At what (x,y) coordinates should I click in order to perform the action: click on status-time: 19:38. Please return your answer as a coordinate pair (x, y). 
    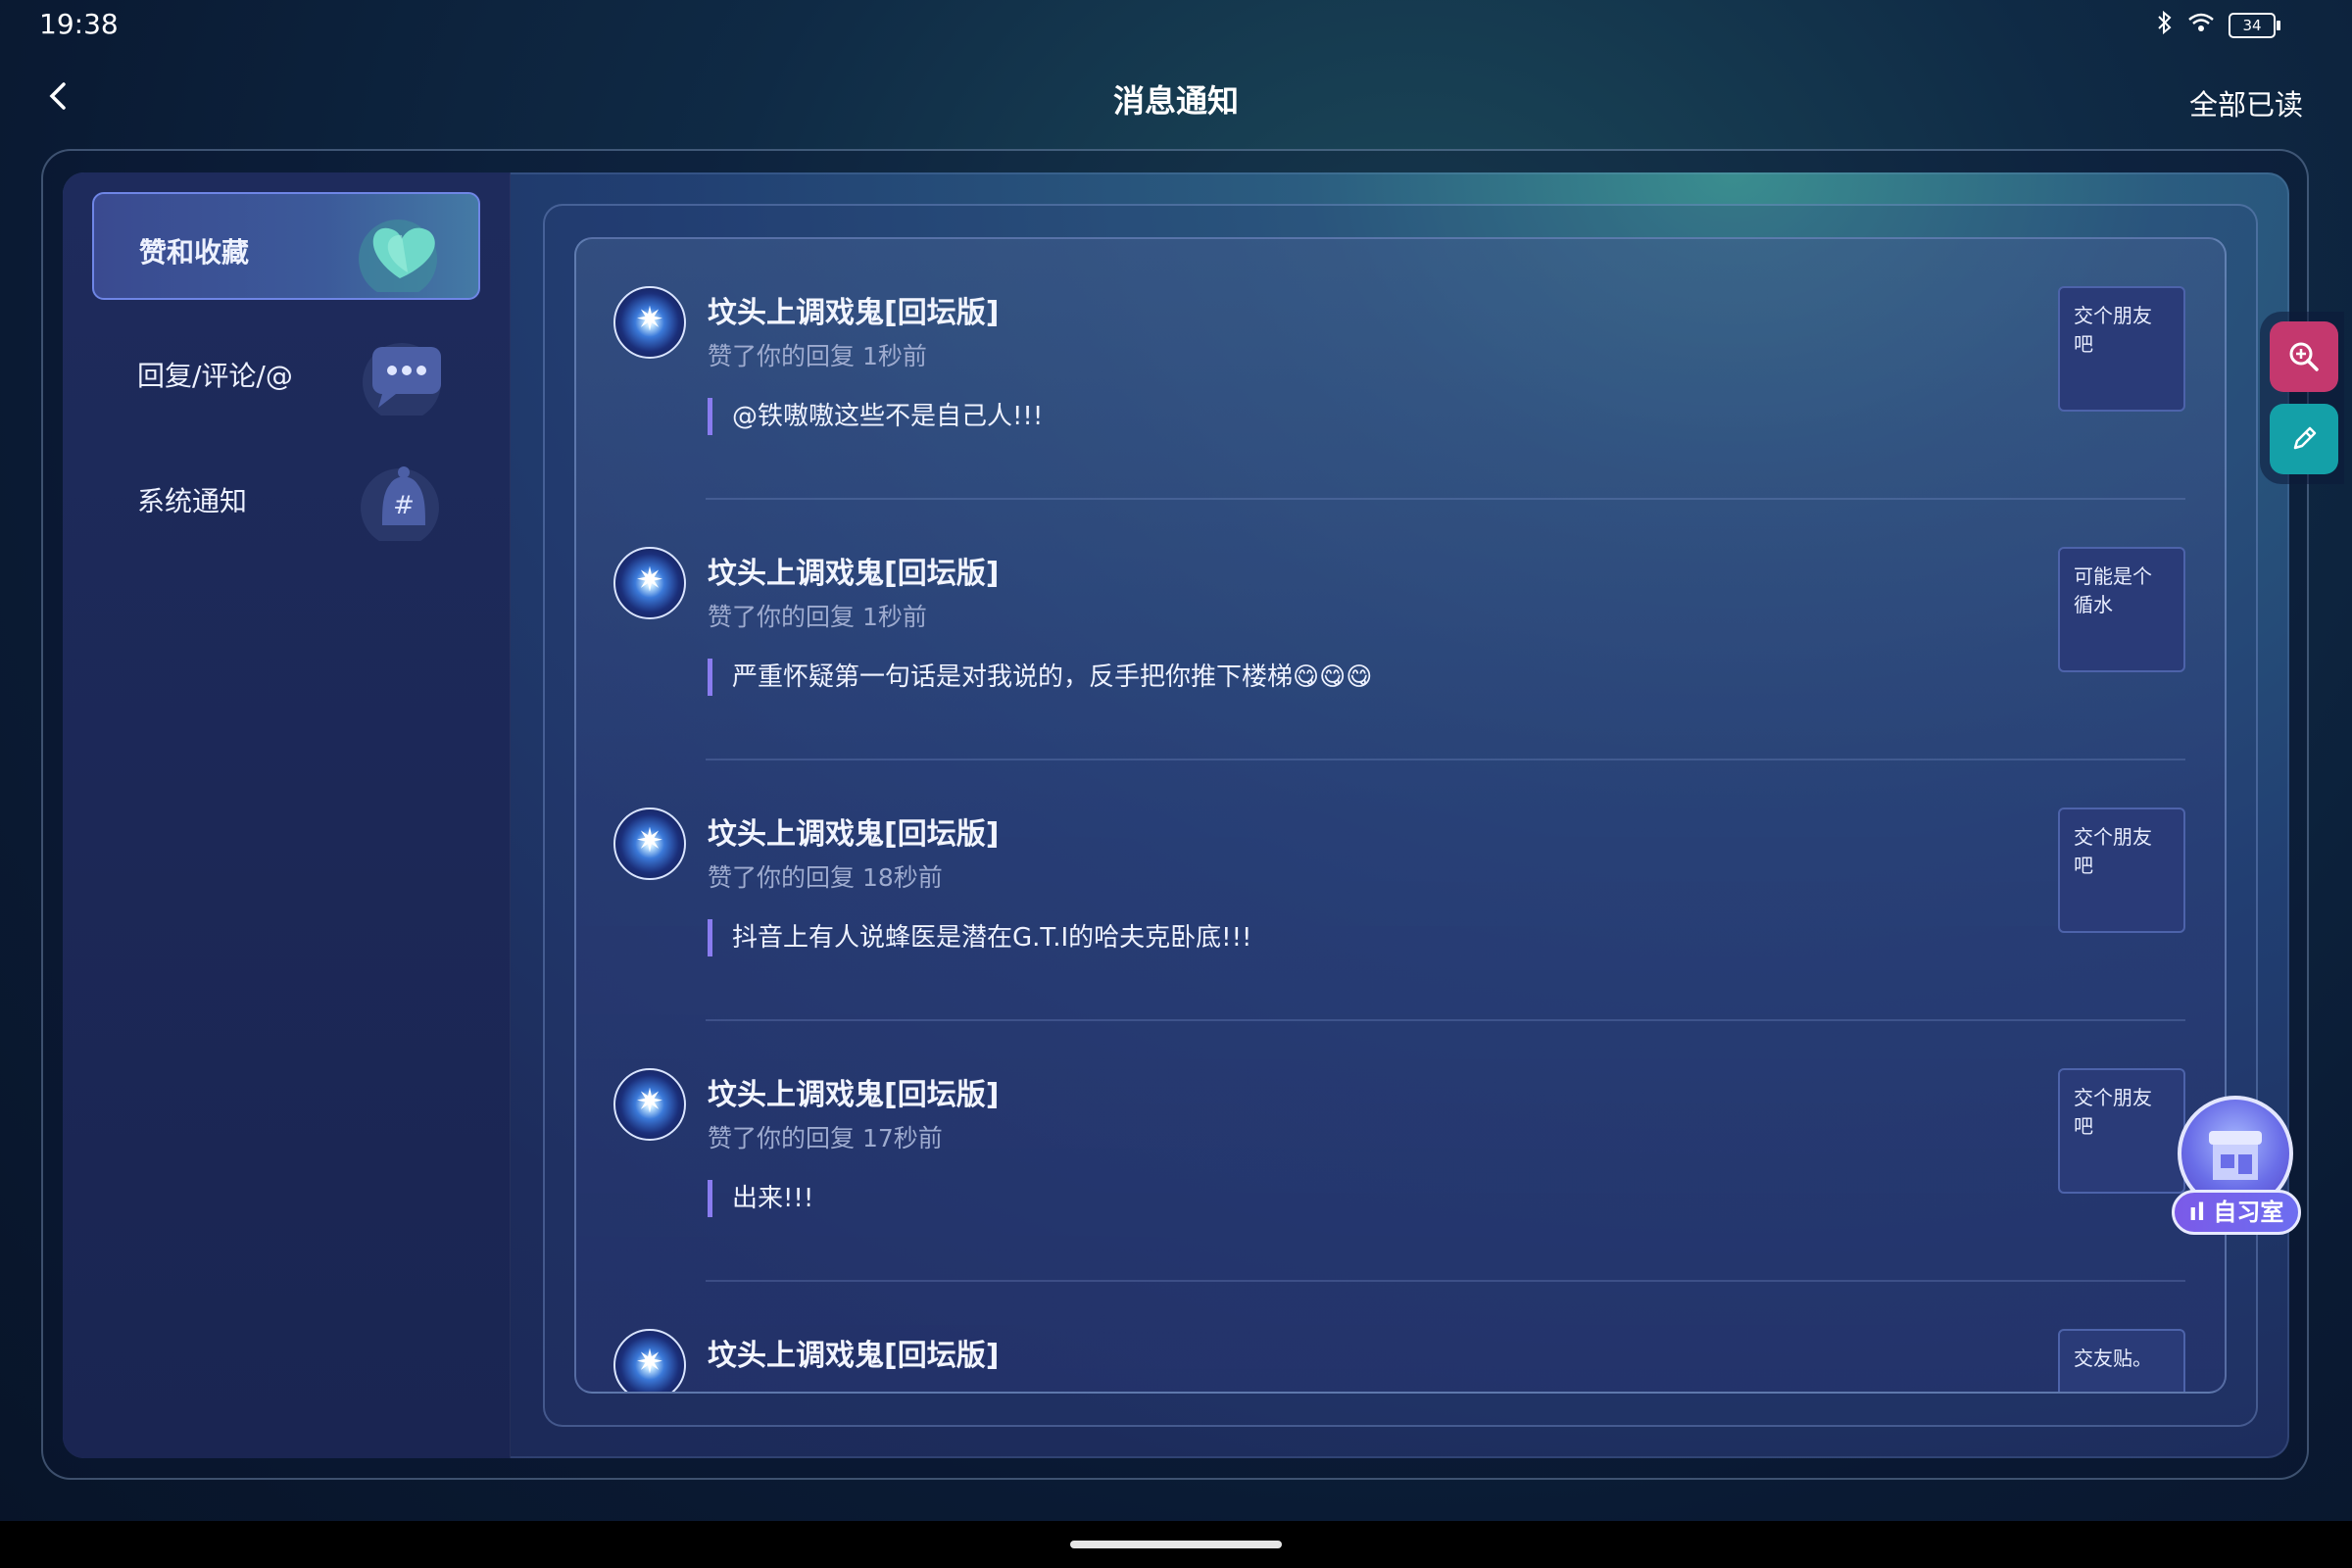
    Looking at the image, I should click on (79, 24).